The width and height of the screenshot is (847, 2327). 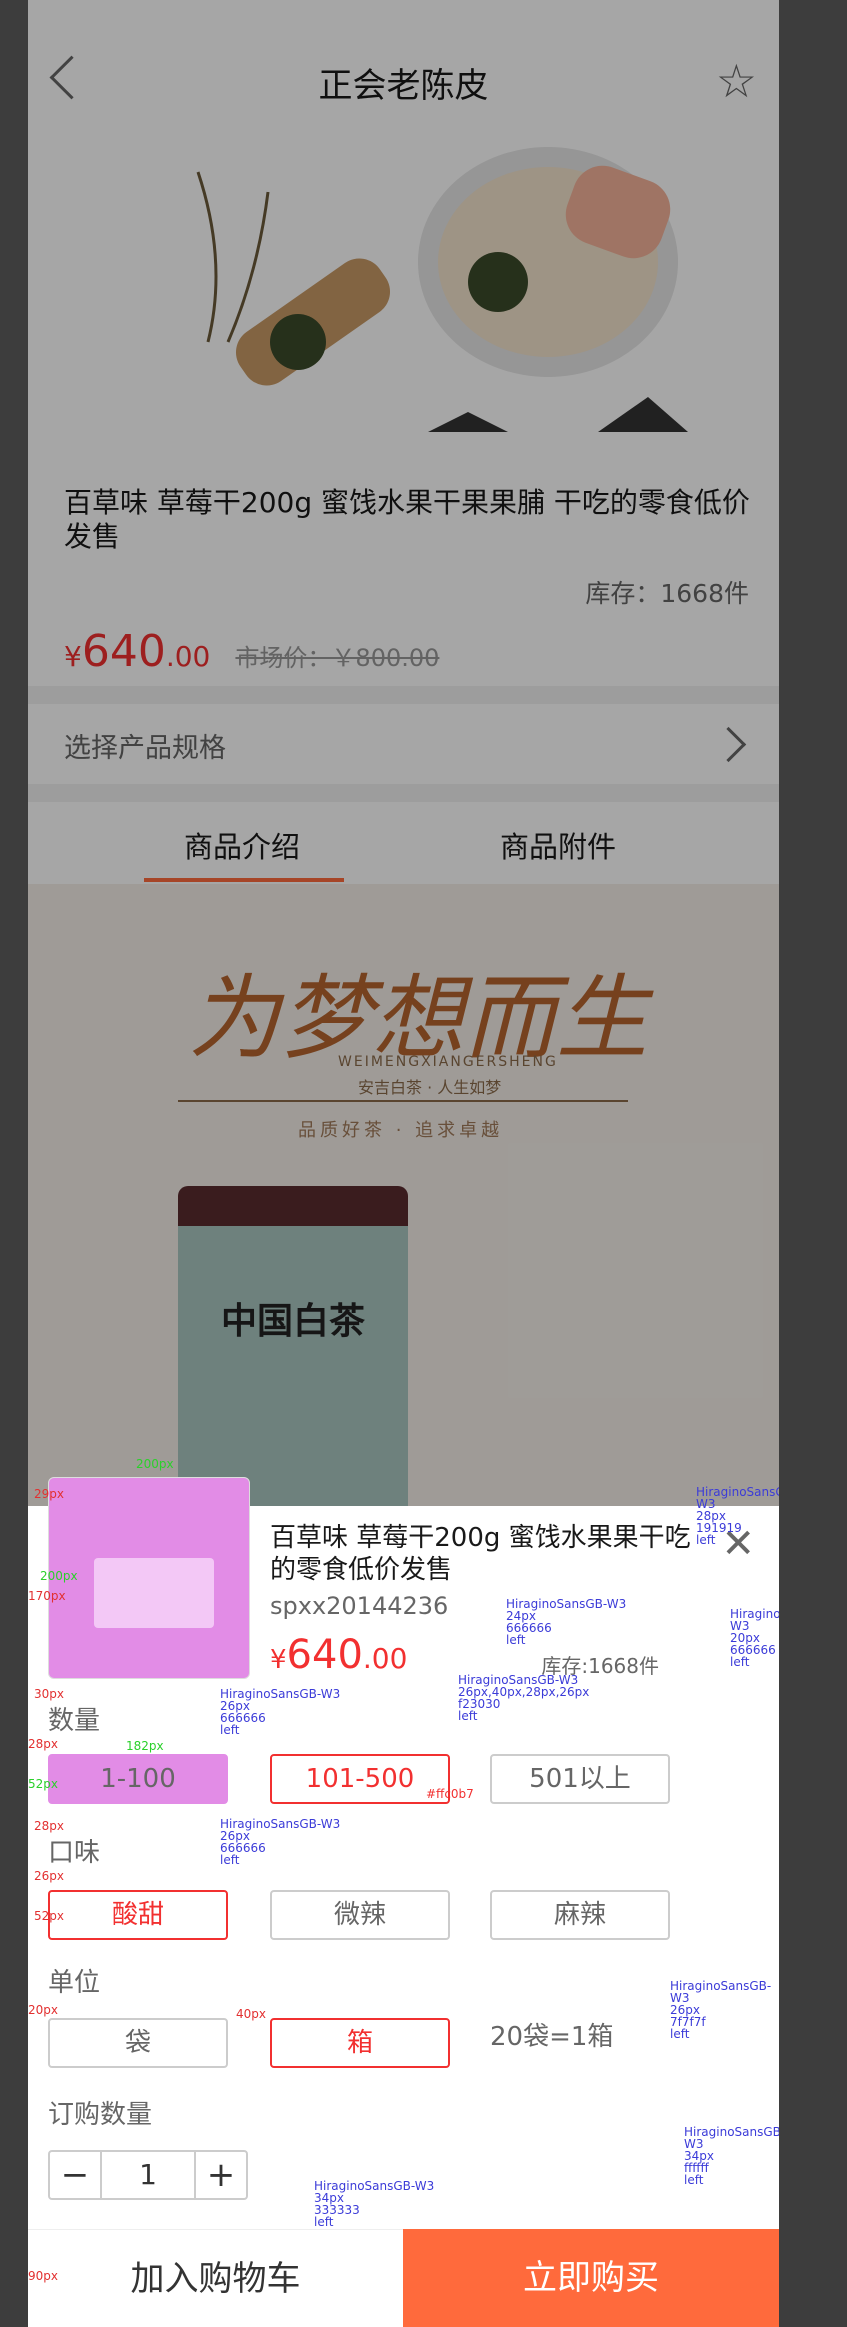 I want to click on sheet-price: ¥640.00, so click(x=338, y=1655).